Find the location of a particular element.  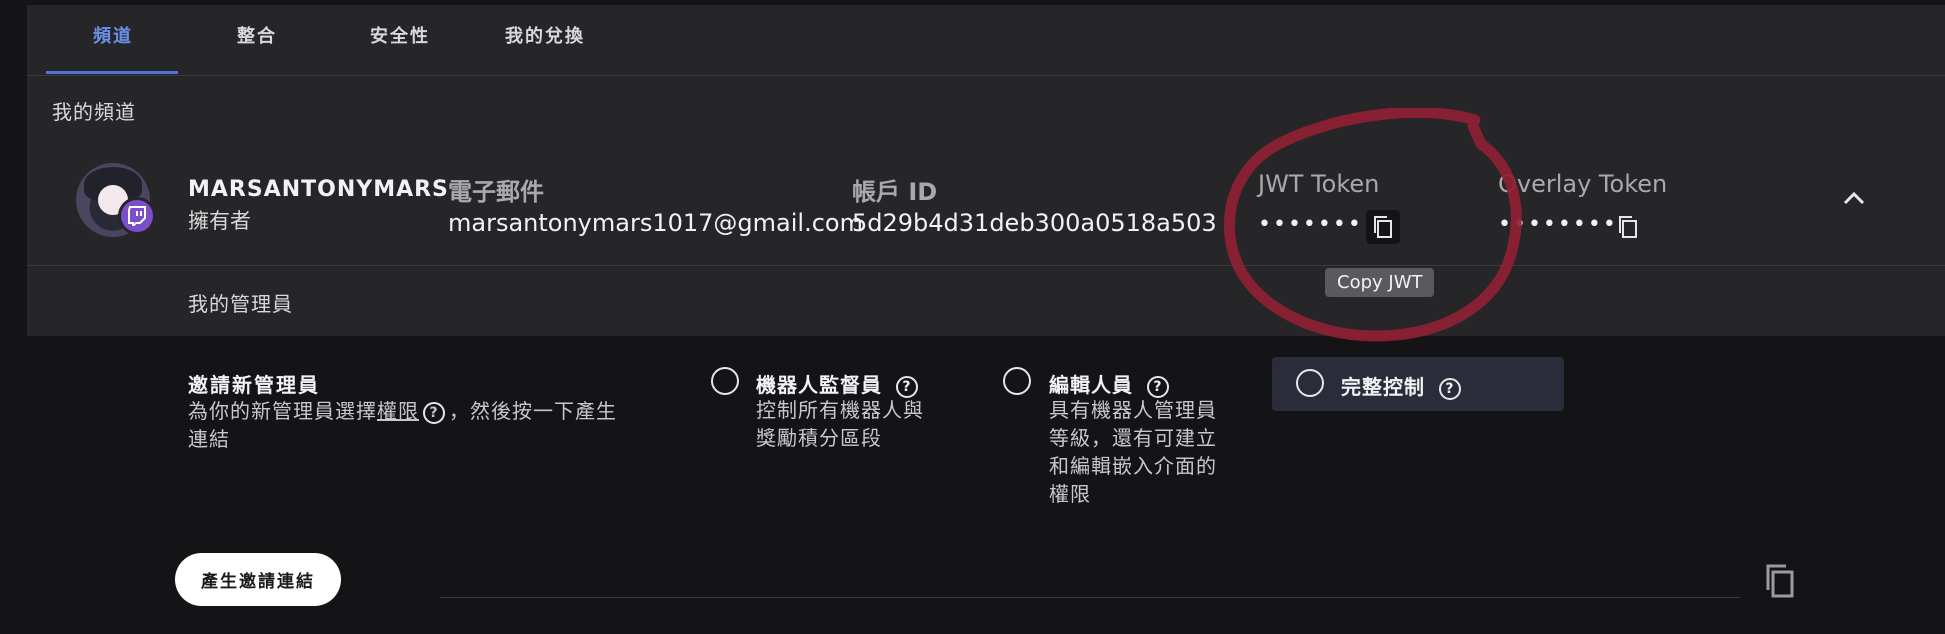

channel-role: 擁有者 is located at coordinates (219, 221).